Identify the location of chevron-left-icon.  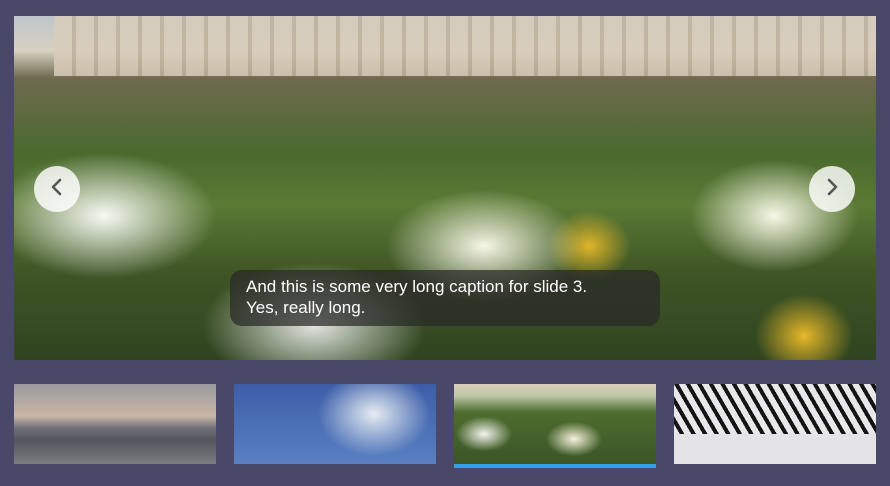
(57, 189).